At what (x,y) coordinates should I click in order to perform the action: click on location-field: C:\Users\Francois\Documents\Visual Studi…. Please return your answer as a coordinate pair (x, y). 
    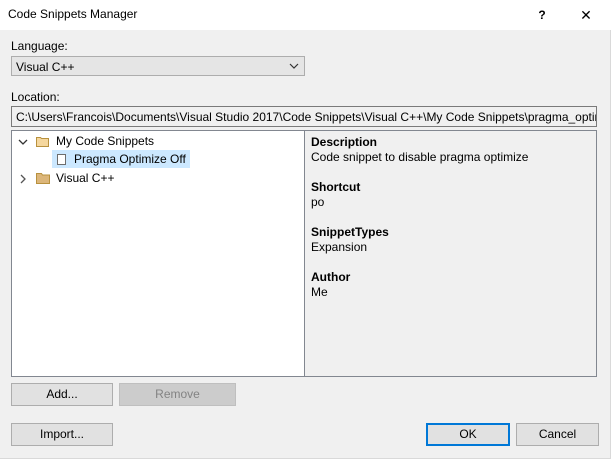
    Looking at the image, I should click on (304, 116).